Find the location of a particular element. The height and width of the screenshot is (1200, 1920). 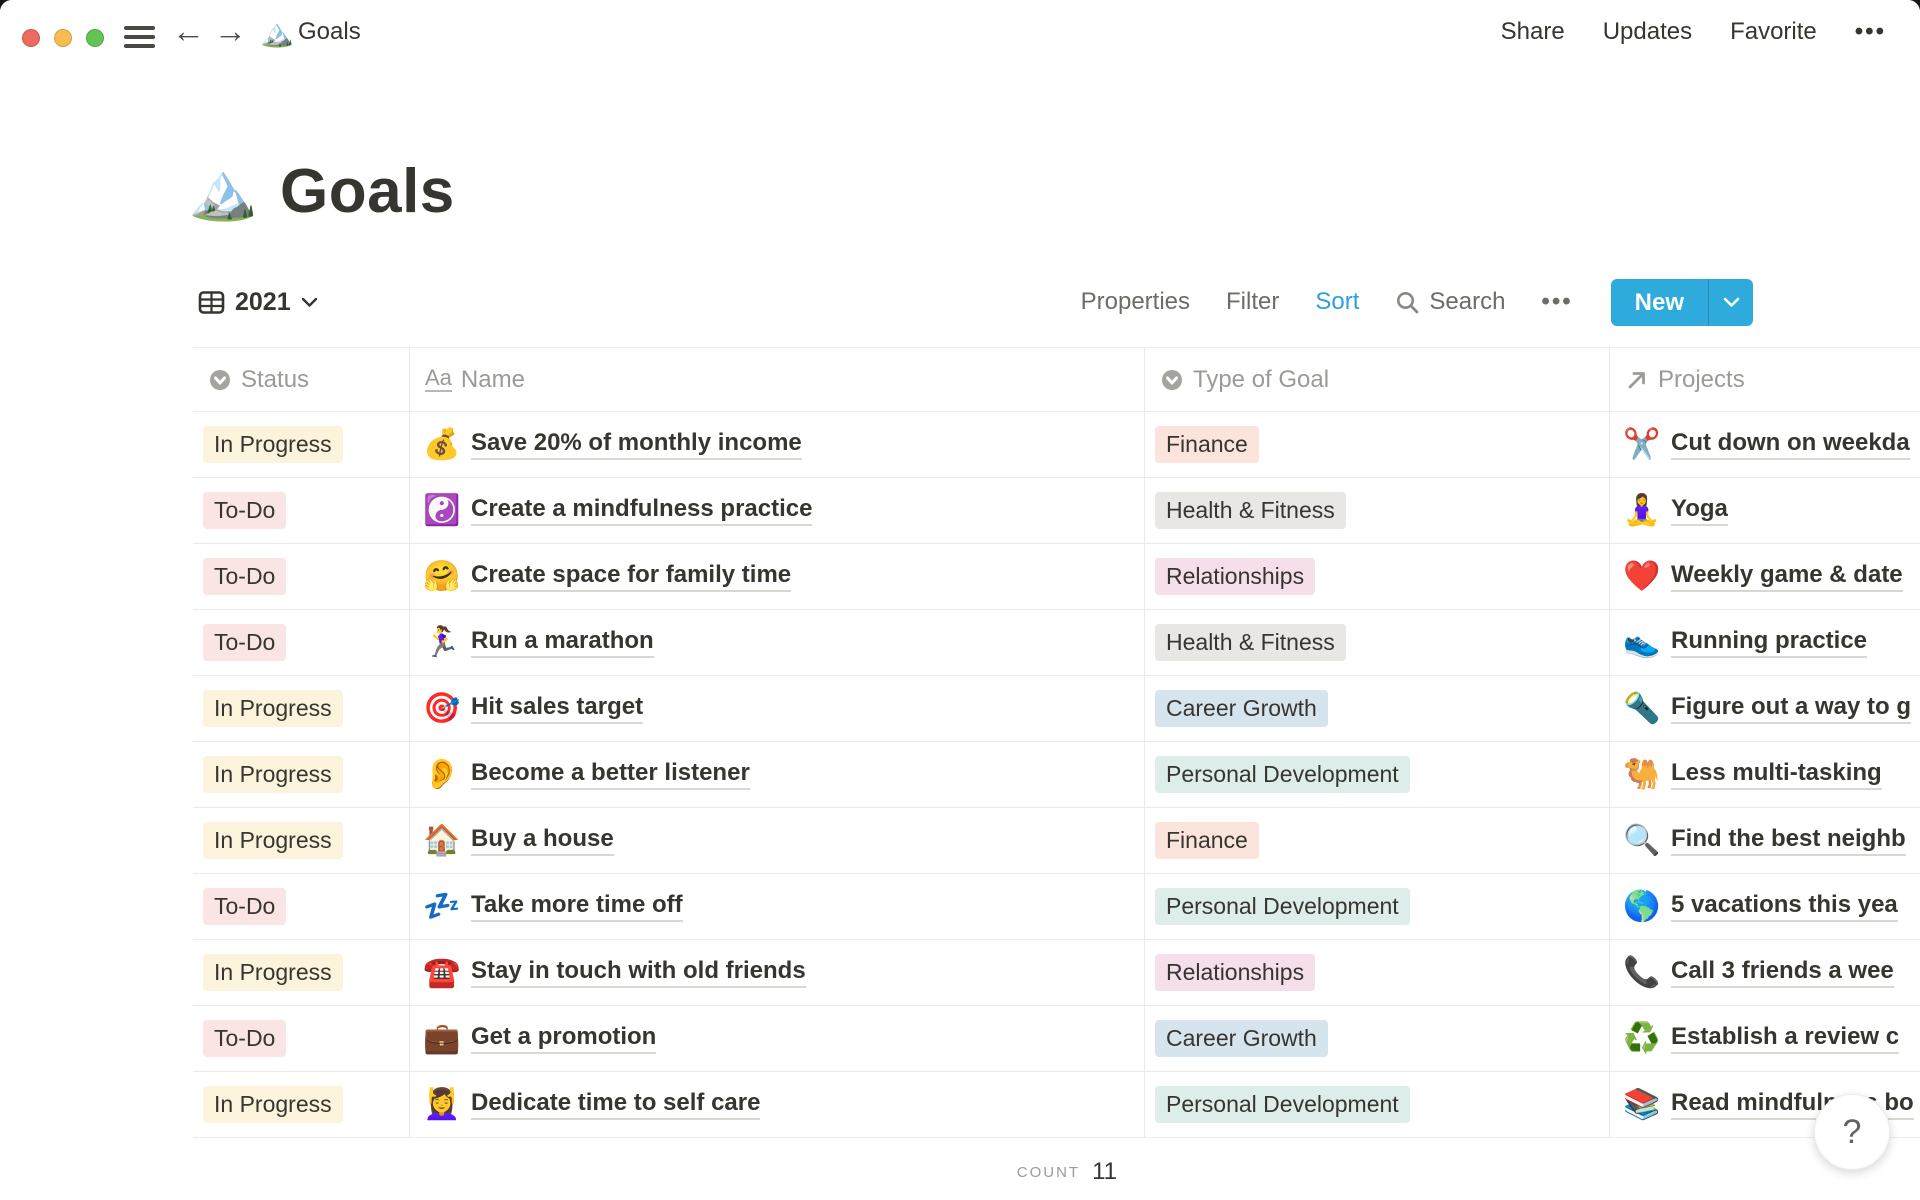

projects-cell: 📞 Call 3 friends a wee is located at coordinates (1765, 972).